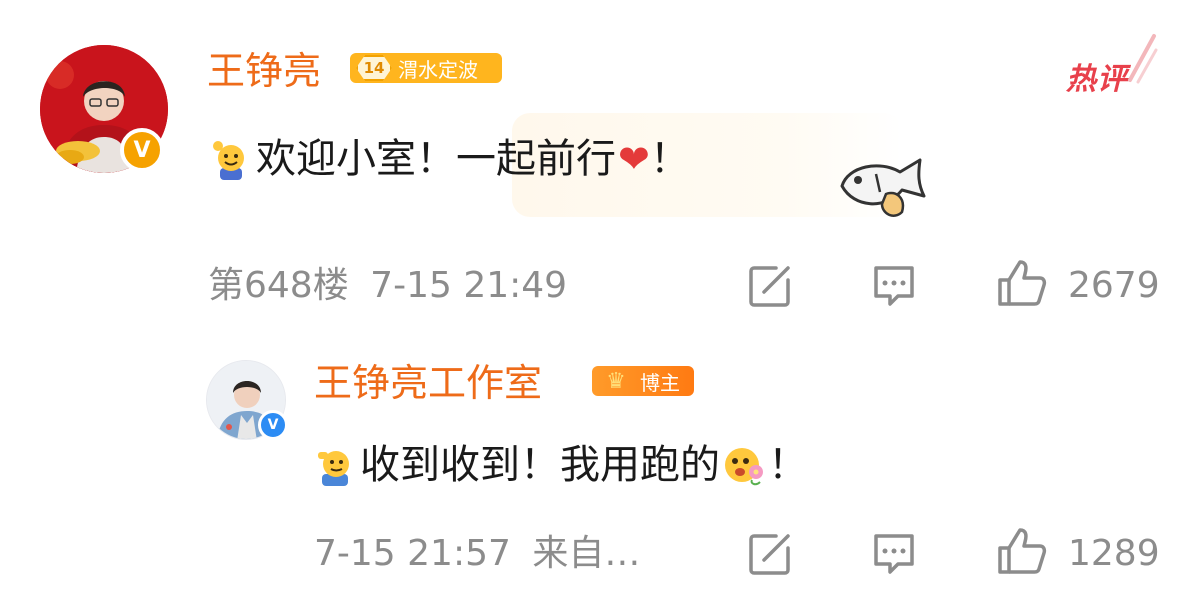 The height and width of the screenshot is (601, 1200). Describe the element at coordinates (374, 68) in the screenshot. I see `fan-level-number: 14` at that location.